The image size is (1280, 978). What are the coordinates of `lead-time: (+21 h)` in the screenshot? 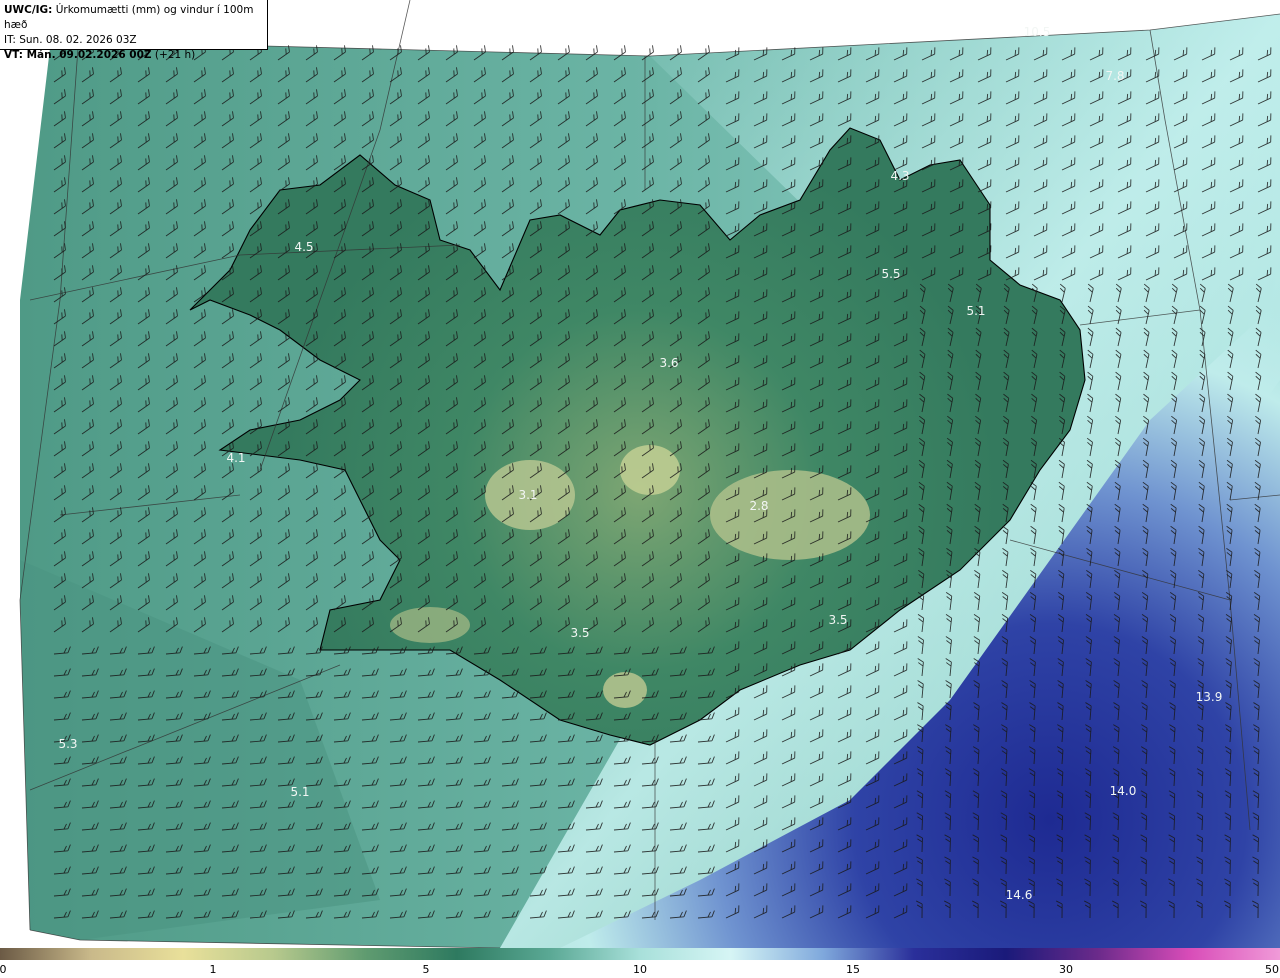 It's located at (173, 55).